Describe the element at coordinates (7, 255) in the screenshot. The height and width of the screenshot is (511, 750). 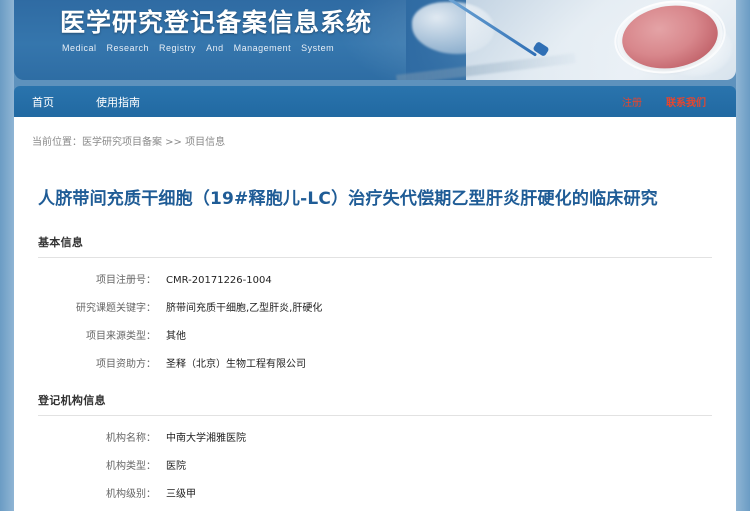
I see `page-left-rail` at that location.